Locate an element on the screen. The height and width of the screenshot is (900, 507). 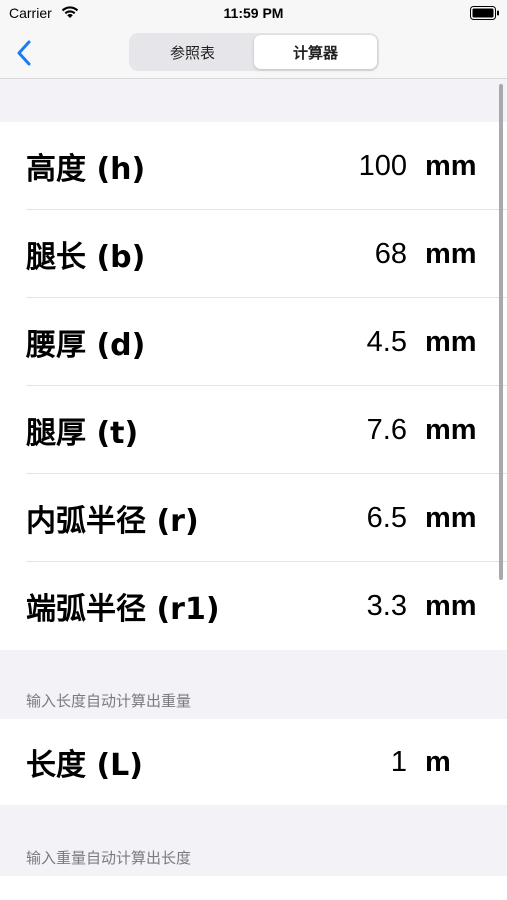
segmented-control: 参照表 计算器 is located at coordinates (254, 52).